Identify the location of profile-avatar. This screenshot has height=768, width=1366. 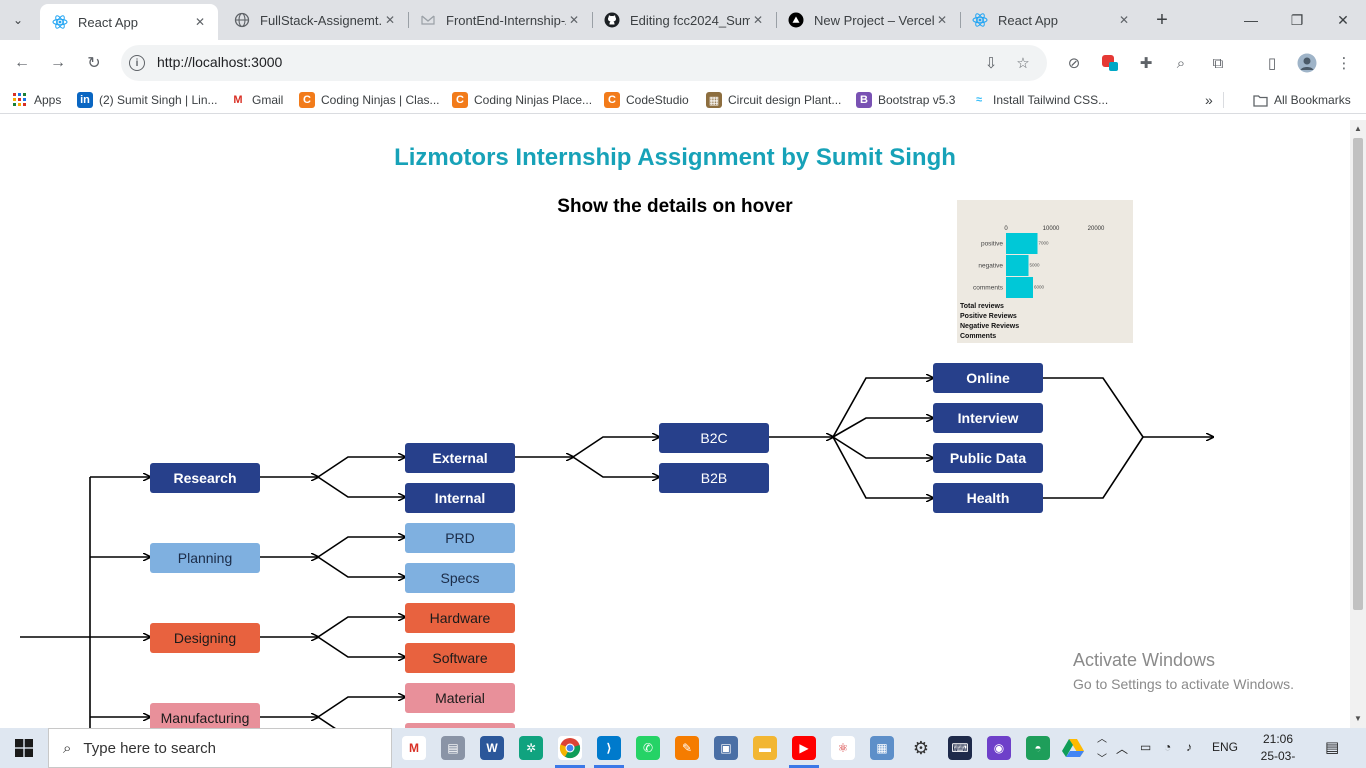
(1307, 63).